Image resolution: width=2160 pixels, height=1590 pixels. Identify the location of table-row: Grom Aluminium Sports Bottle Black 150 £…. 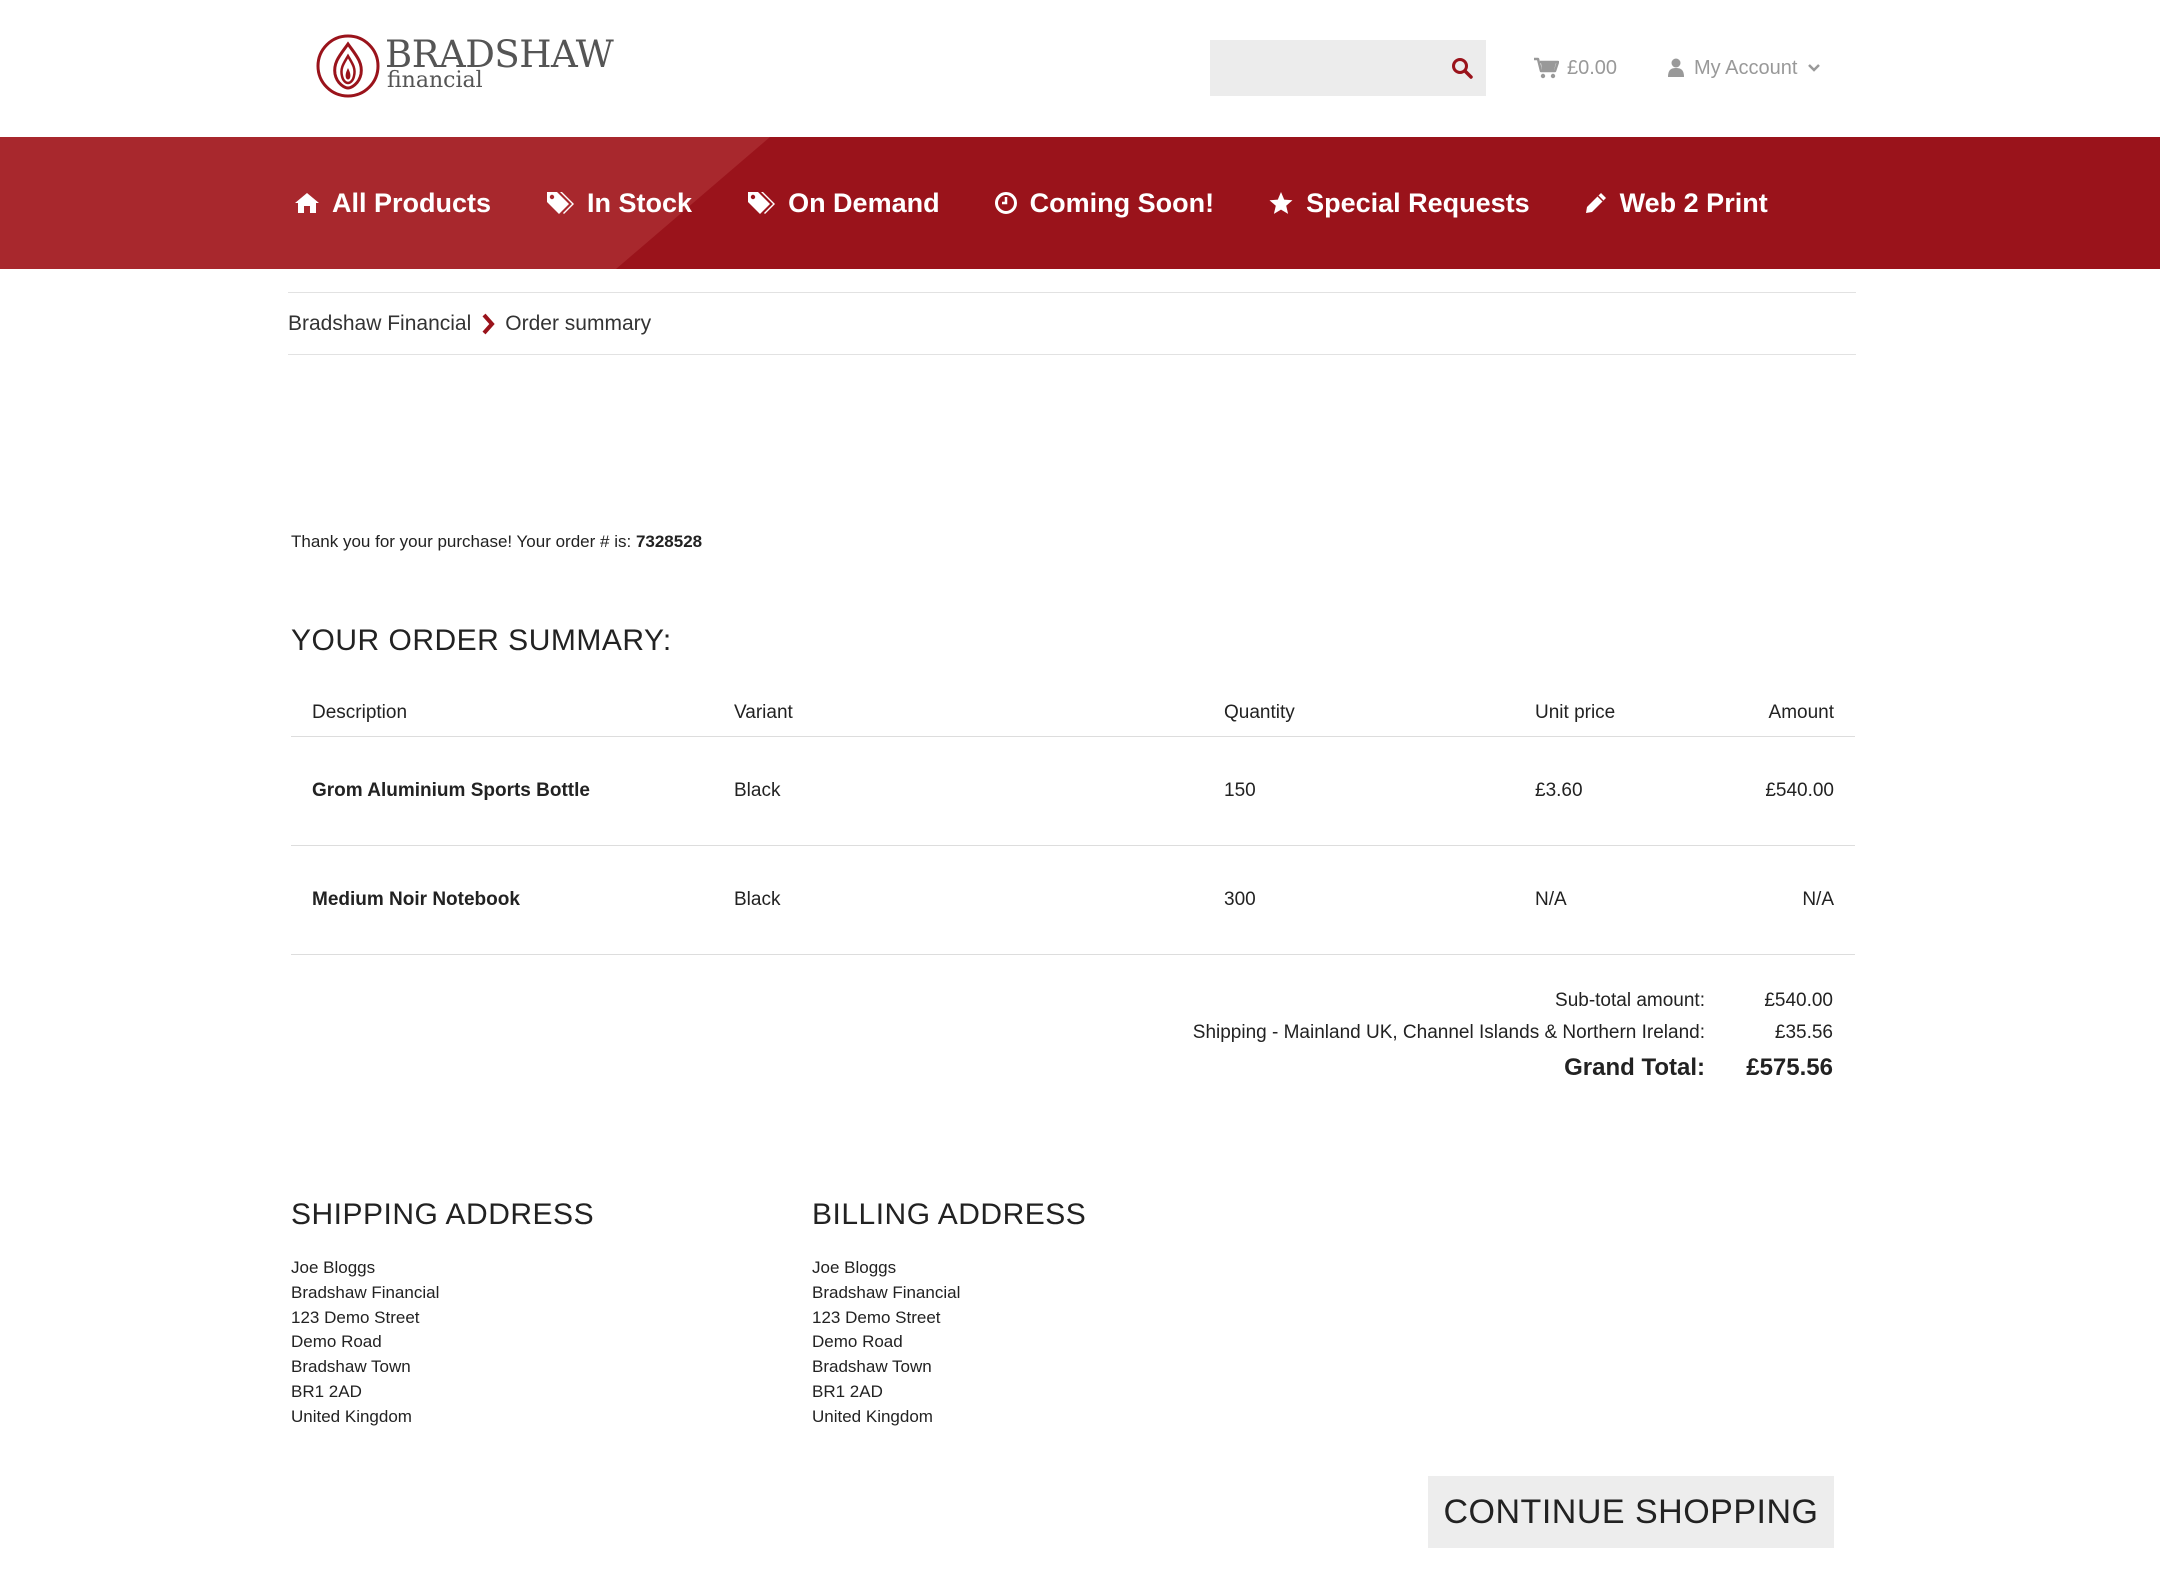
(1073, 791).